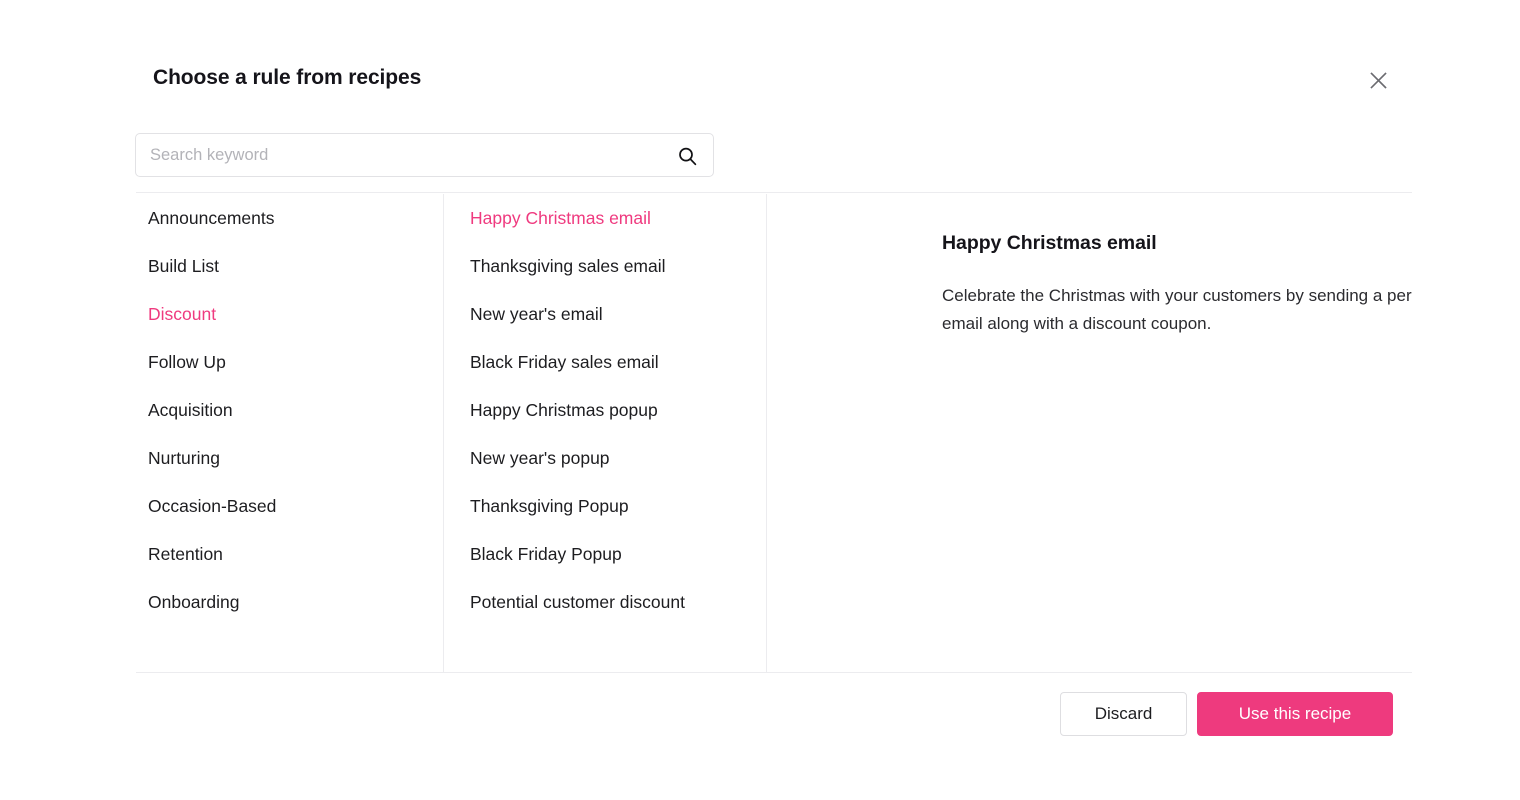 This screenshot has width=1520, height=800. Describe the element at coordinates (605, 314) in the screenshot. I see `recipe-item-2: New year's email` at that location.